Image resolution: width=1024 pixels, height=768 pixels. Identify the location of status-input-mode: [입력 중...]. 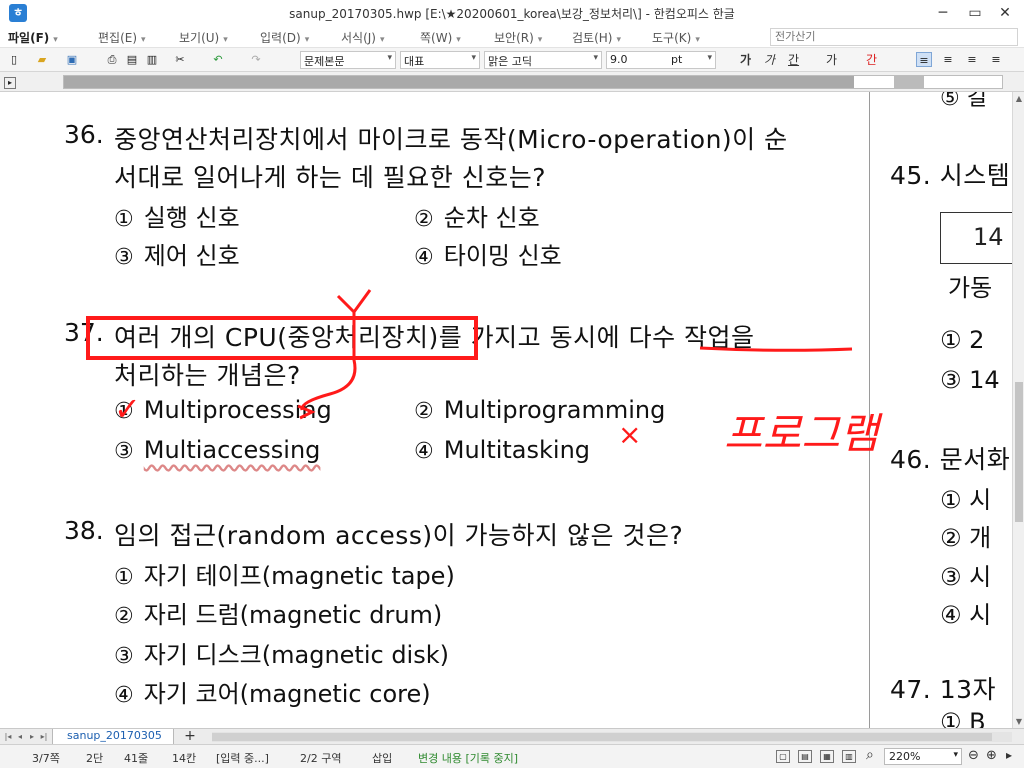
(242, 758).